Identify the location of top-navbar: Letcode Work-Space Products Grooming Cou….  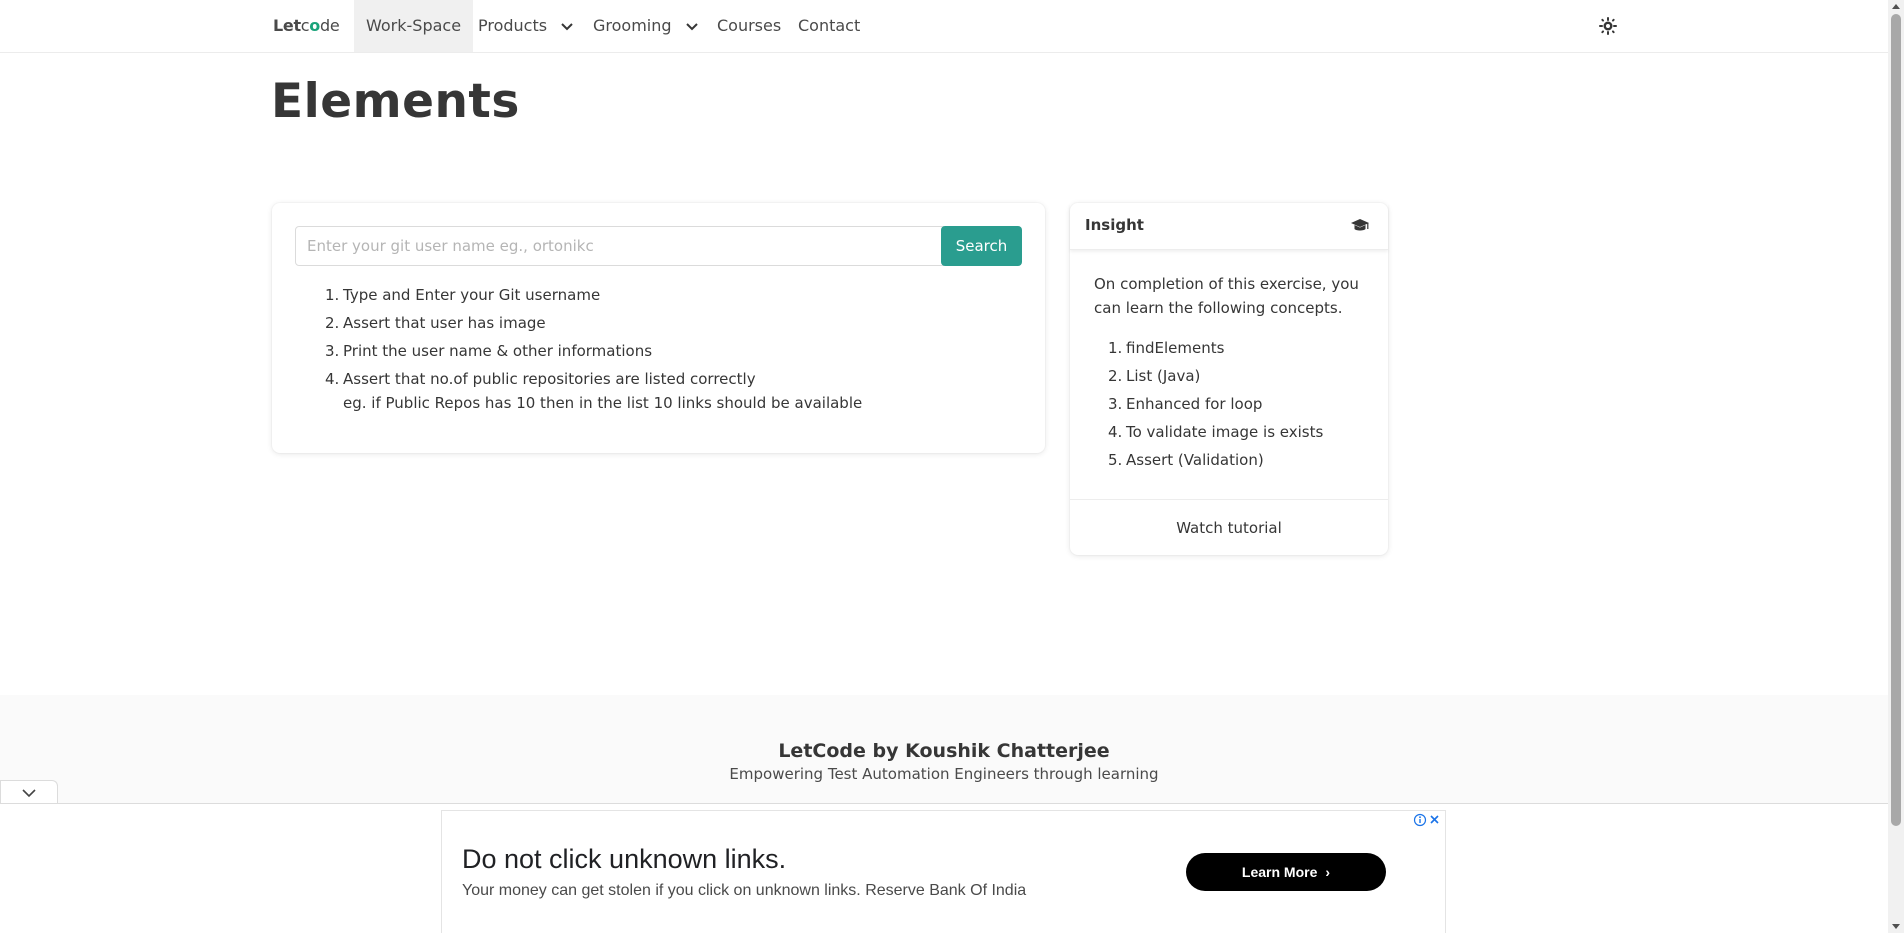
(944, 26).